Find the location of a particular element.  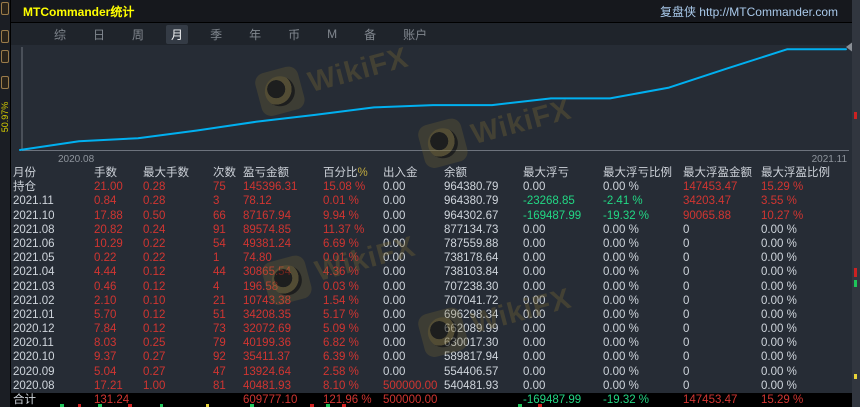

menu-item-日: 日 is located at coordinates (99, 34).